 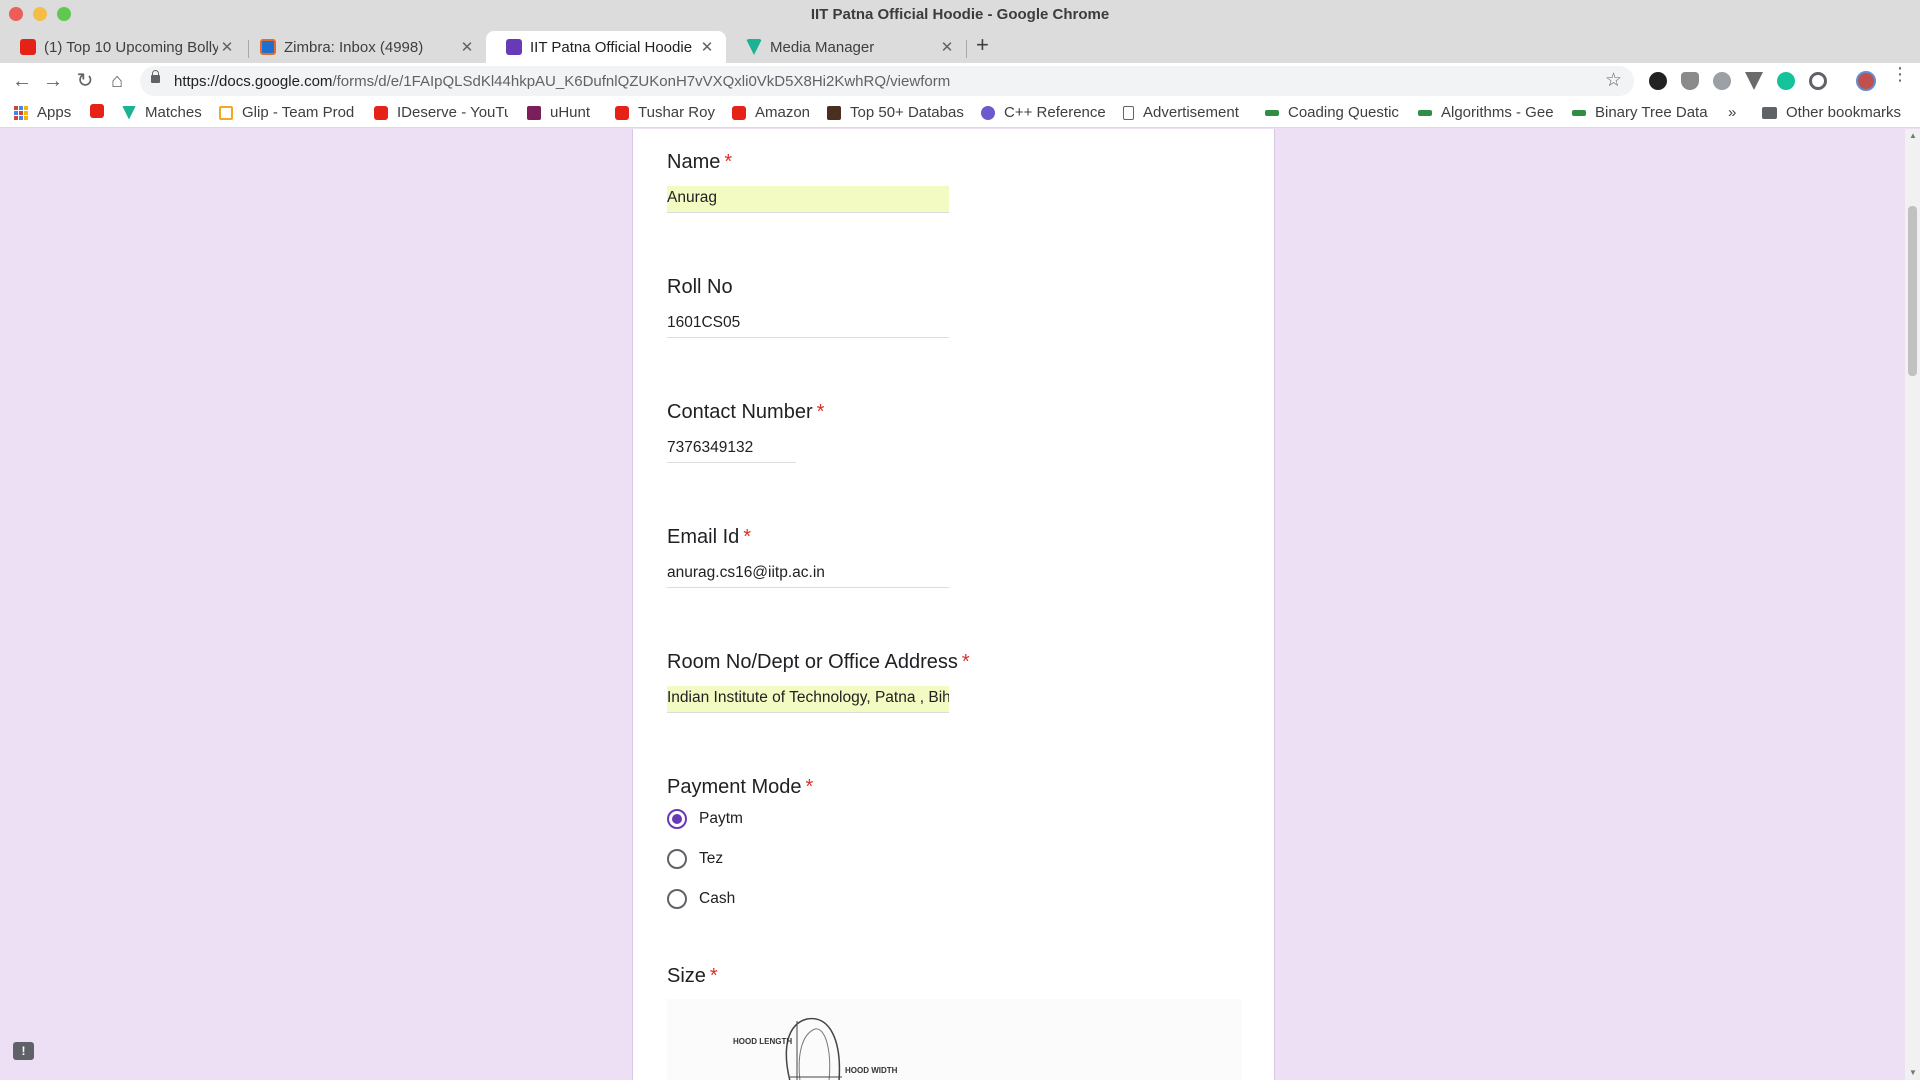 I want to click on bookmark-tushar-roy: Tushar Roy, so click(x=665, y=112).